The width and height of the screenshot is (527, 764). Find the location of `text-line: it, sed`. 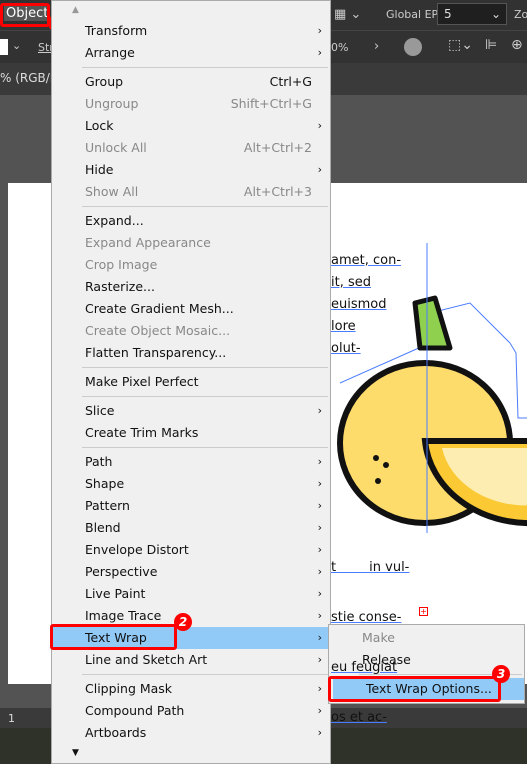

text-line: it, sed is located at coordinates (351, 282).